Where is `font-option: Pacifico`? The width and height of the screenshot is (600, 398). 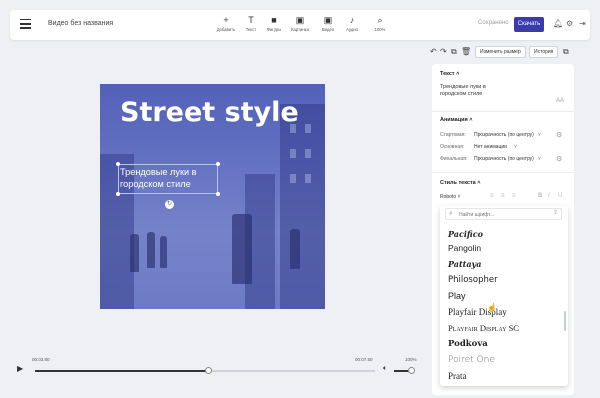 font-option: Pacifico is located at coordinates (465, 234).